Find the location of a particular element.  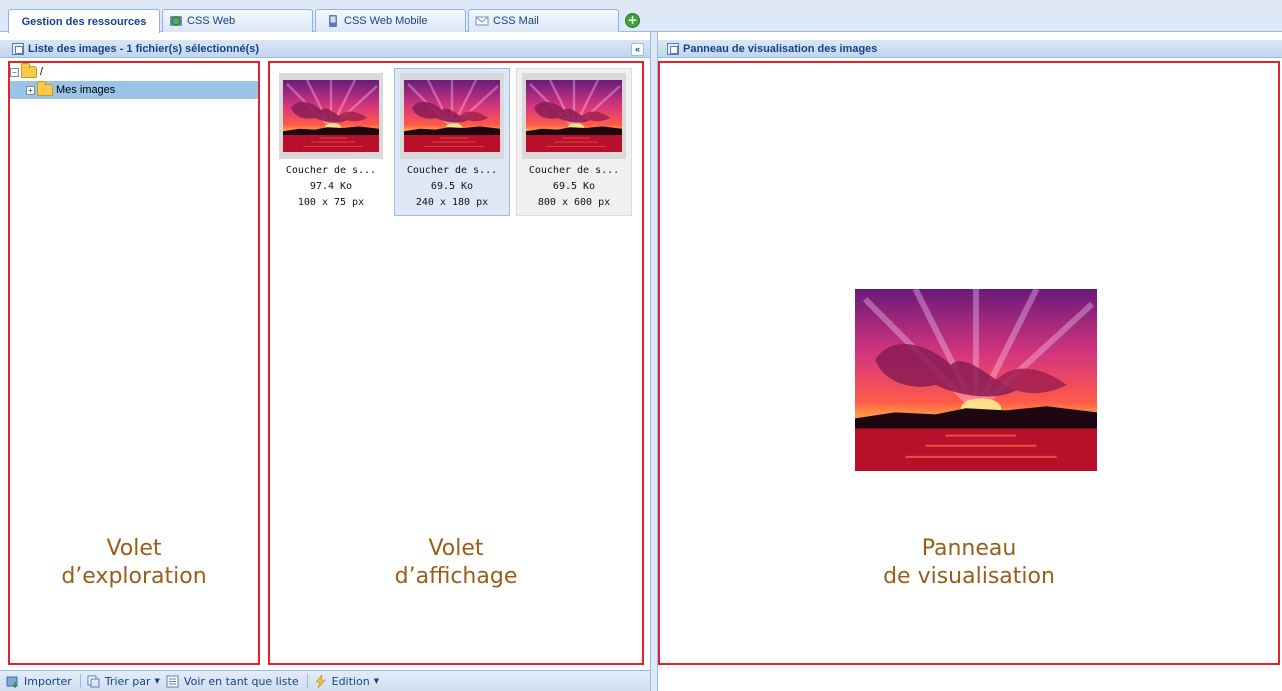

panel-splitter is located at coordinates (654, 361).